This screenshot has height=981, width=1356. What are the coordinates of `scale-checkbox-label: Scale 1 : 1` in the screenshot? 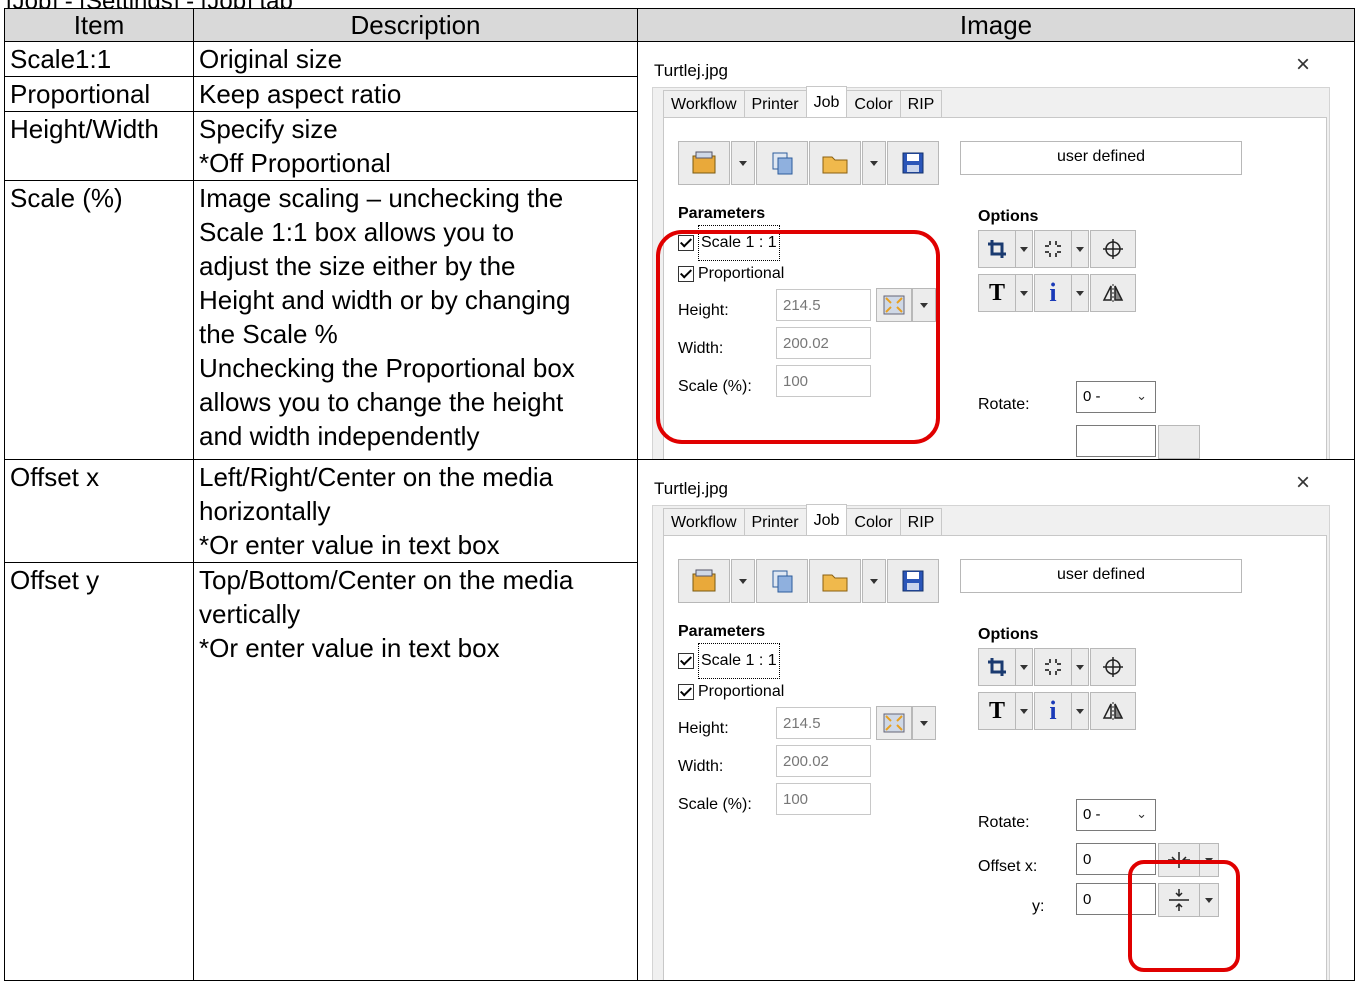 It's located at (739, 661).